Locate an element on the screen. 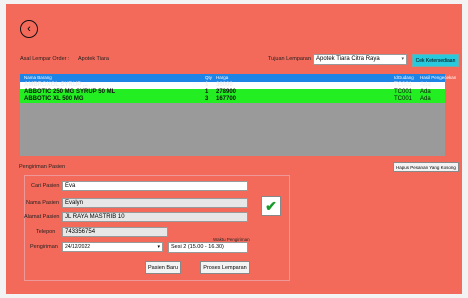  tujuan-select: Apotek Tiara Citra Raya ▾ is located at coordinates (360, 59).